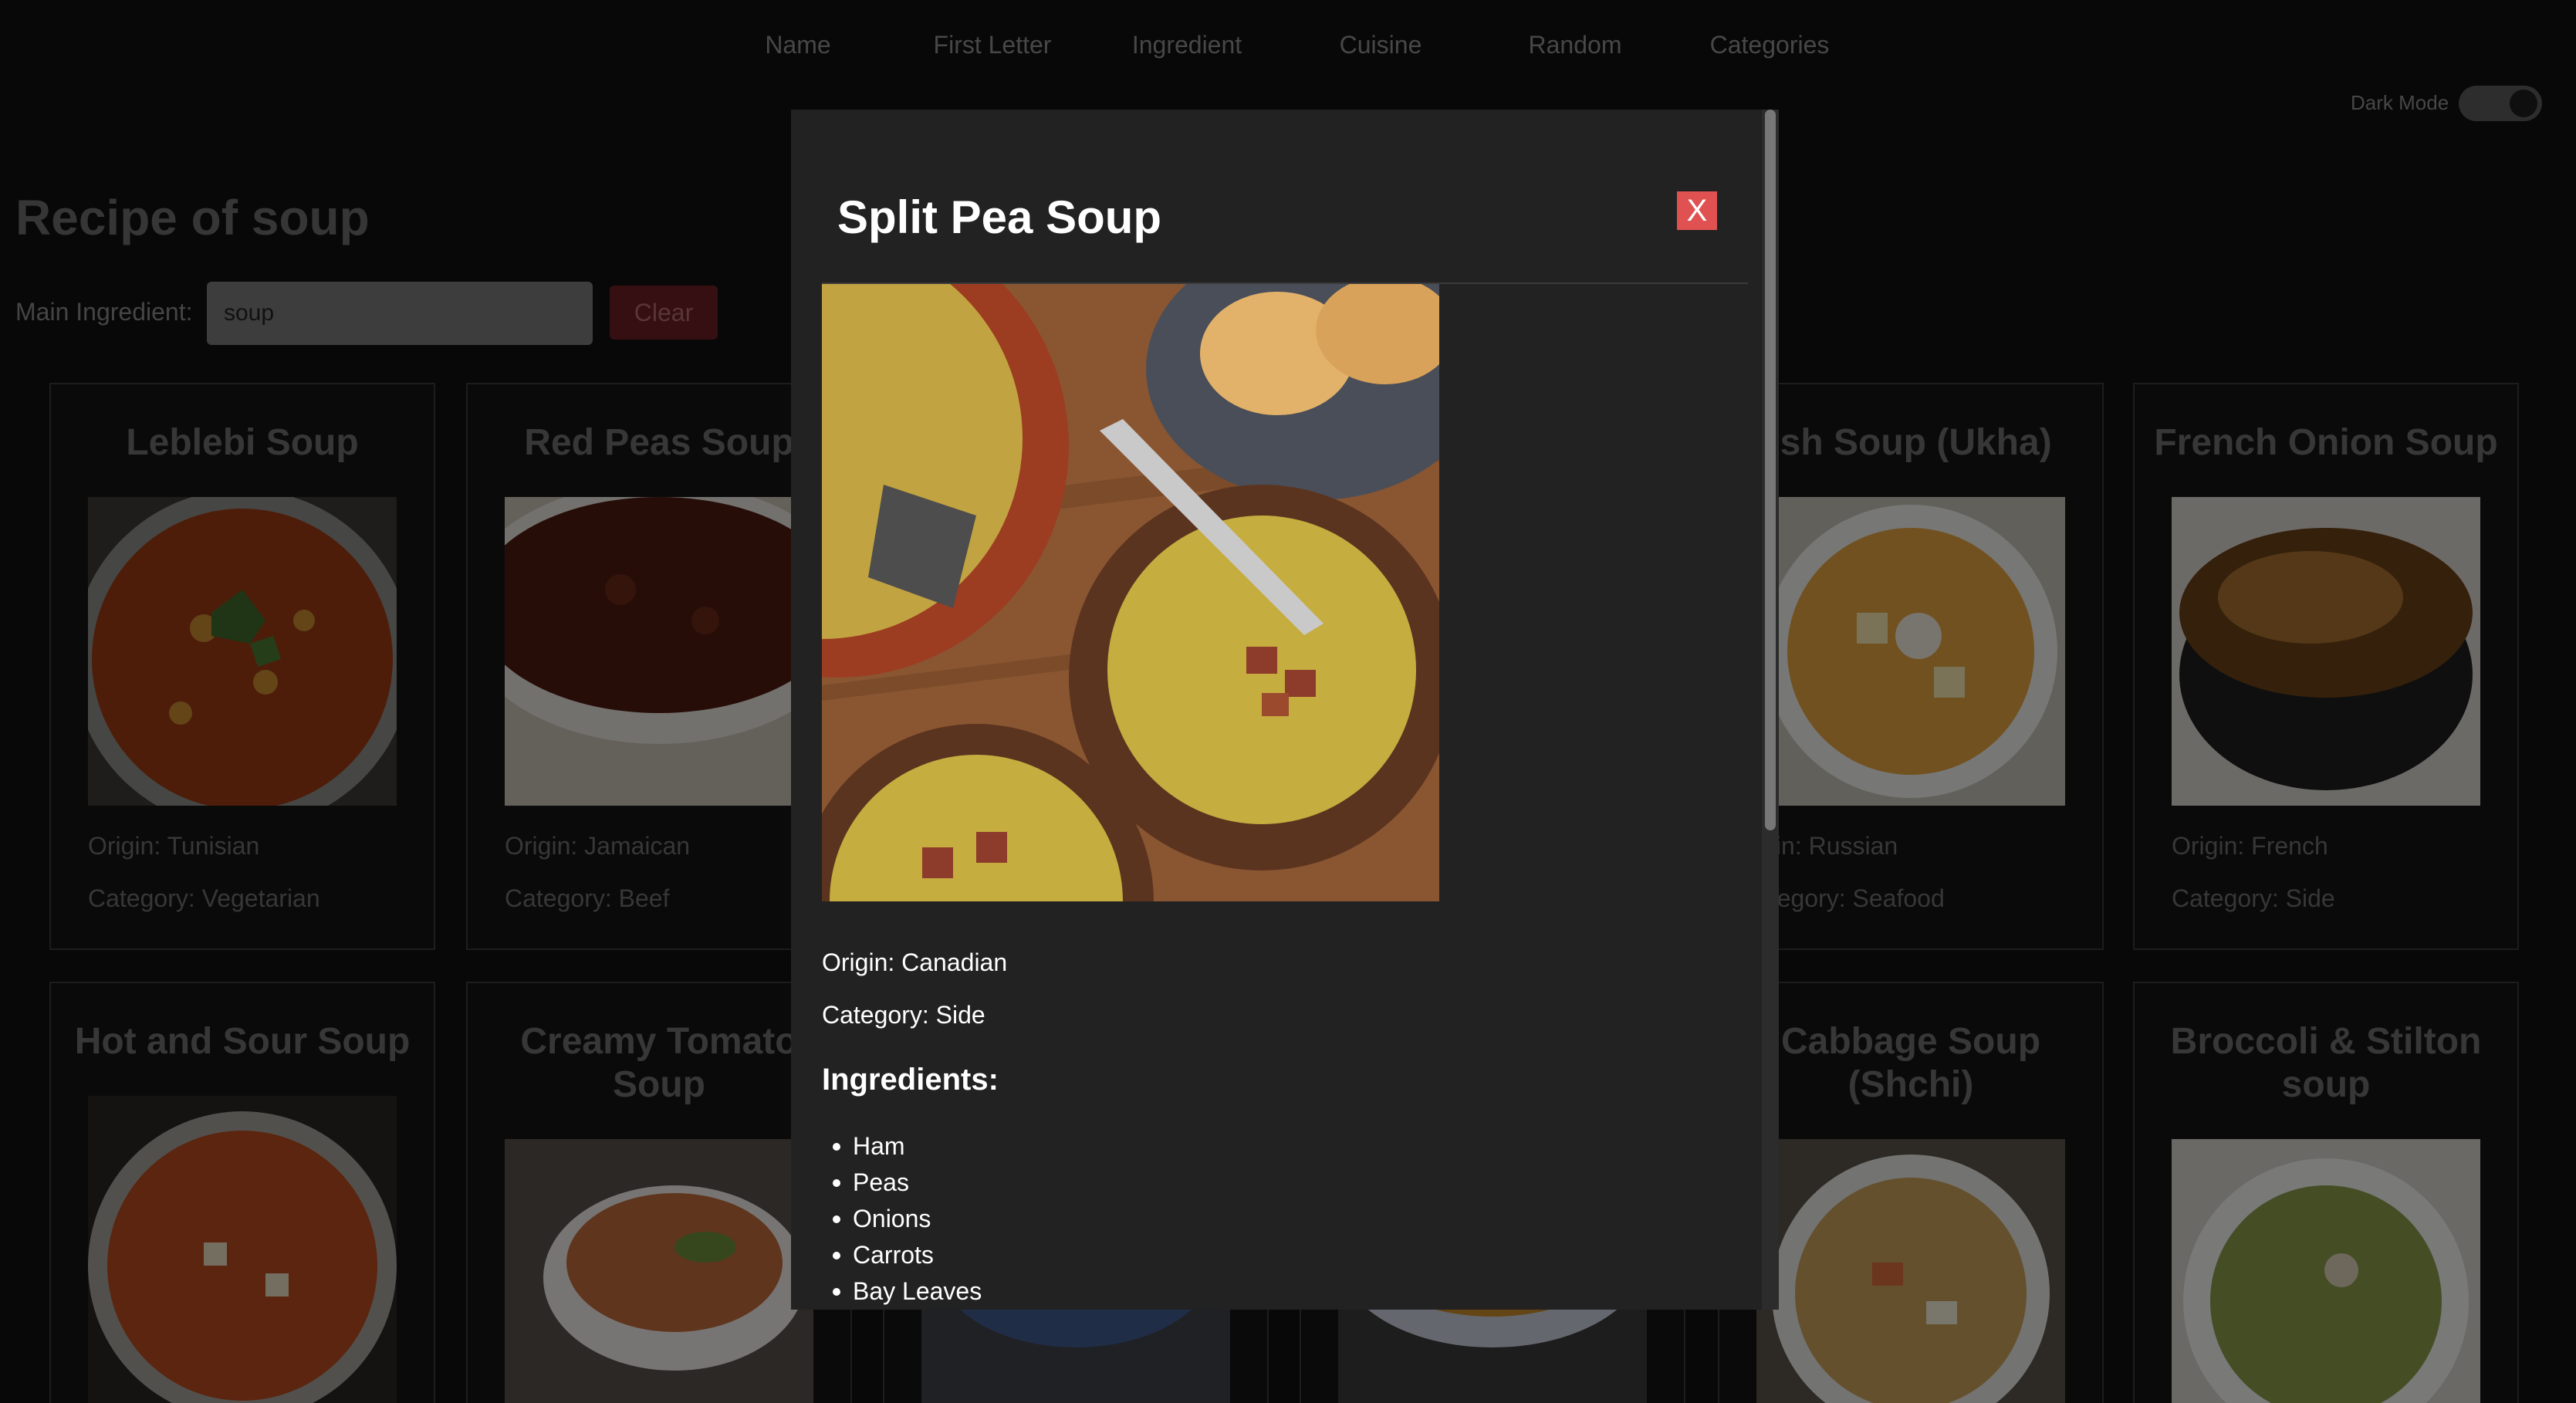 The width and height of the screenshot is (2576, 1403). What do you see at coordinates (902, 1255) in the screenshot?
I see `ingredient-item: Carrots` at bounding box center [902, 1255].